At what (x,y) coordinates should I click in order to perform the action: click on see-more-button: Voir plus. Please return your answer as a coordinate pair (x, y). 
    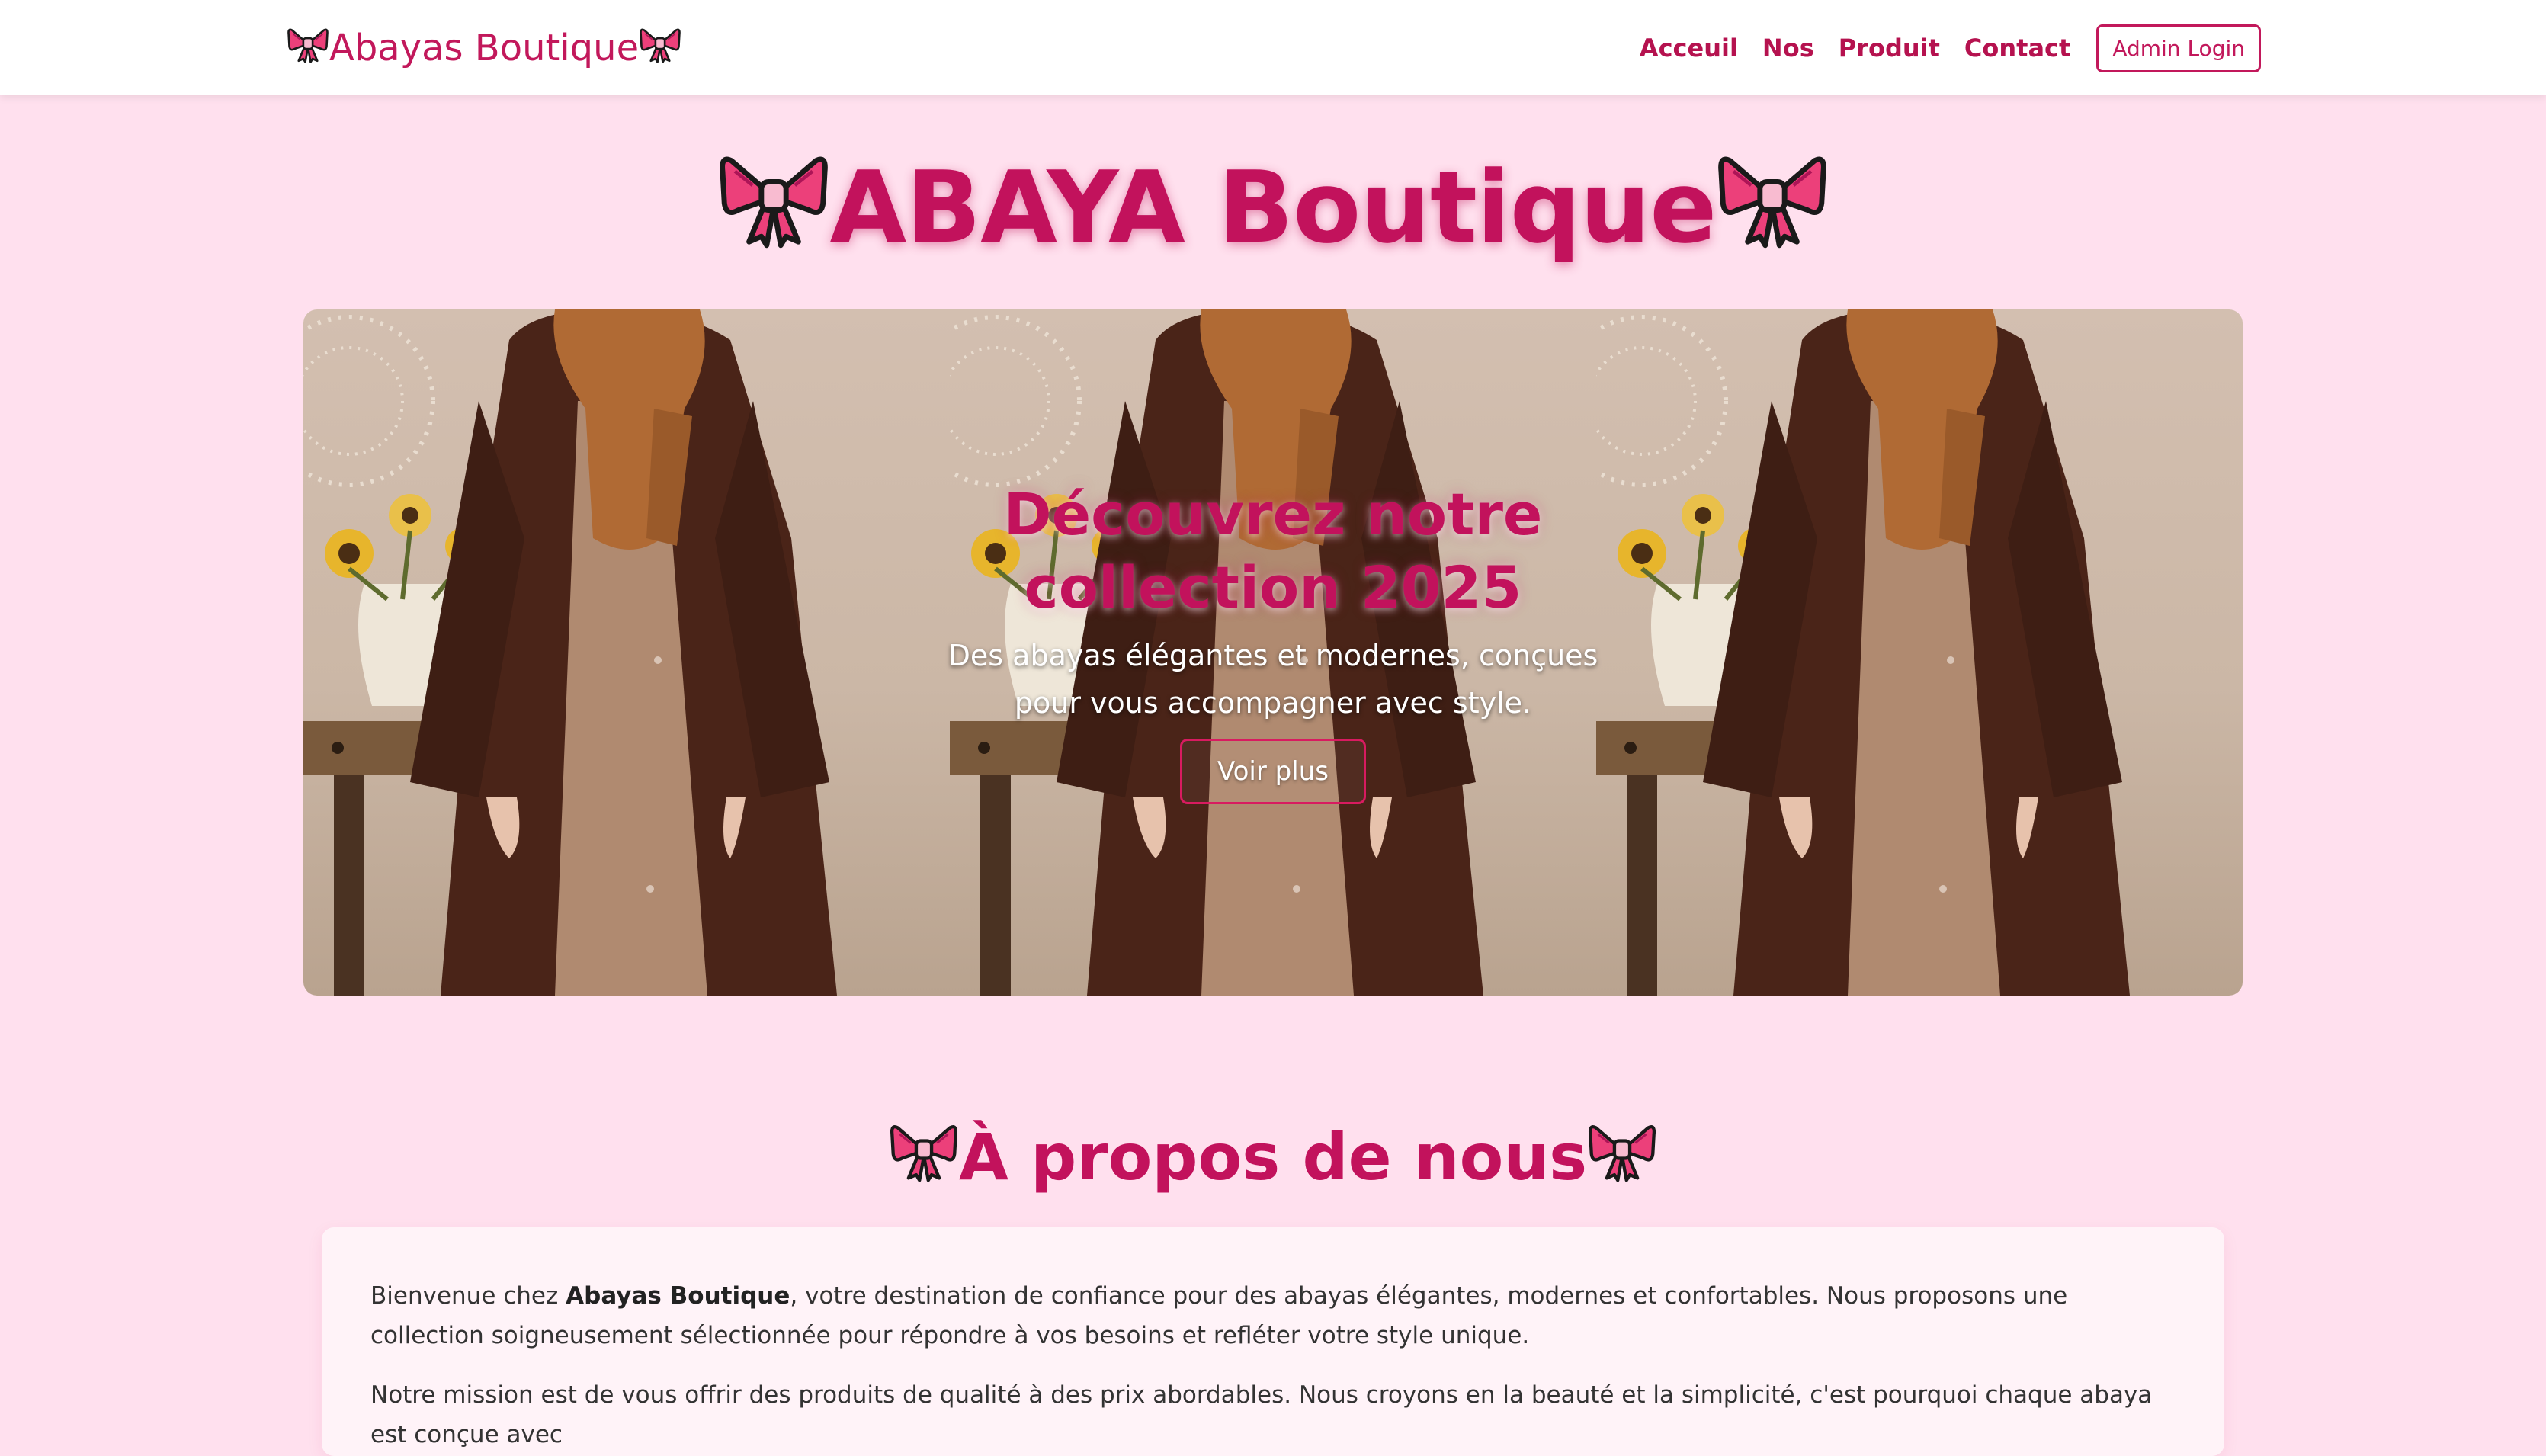
    Looking at the image, I should click on (1273, 771).